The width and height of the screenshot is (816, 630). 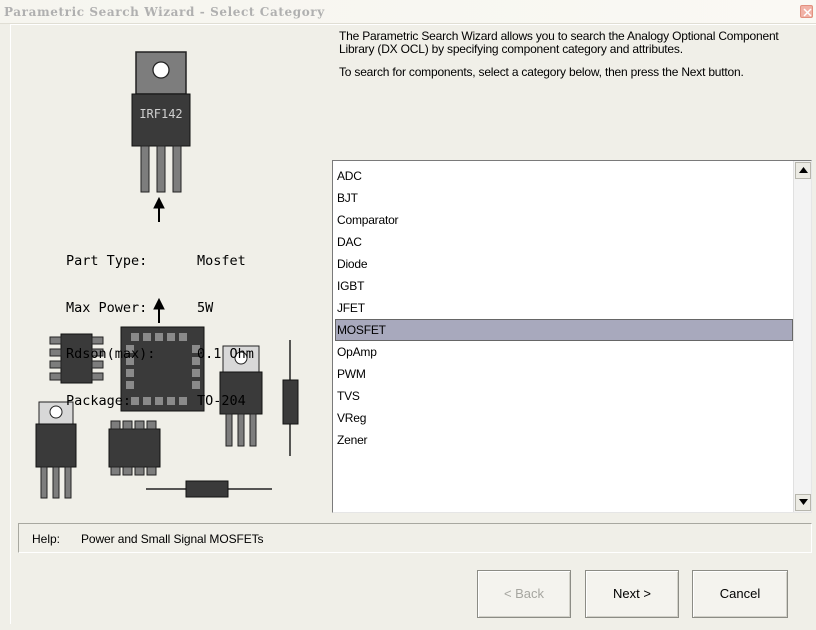 I want to click on list-item-vreg: VReg, so click(x=564, y=418).